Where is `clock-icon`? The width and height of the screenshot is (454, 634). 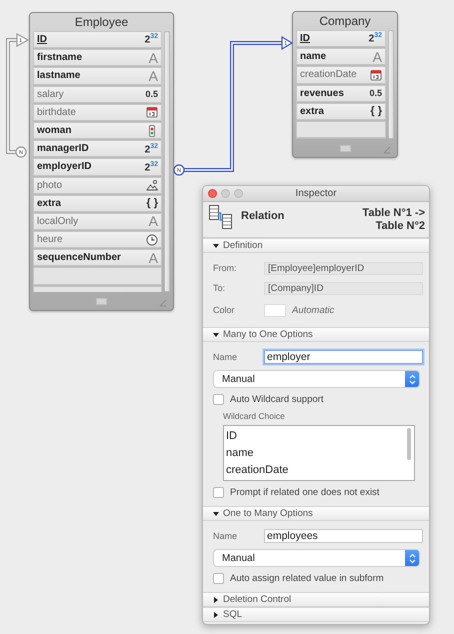
clock-icon is located at coordinates (152, 240).